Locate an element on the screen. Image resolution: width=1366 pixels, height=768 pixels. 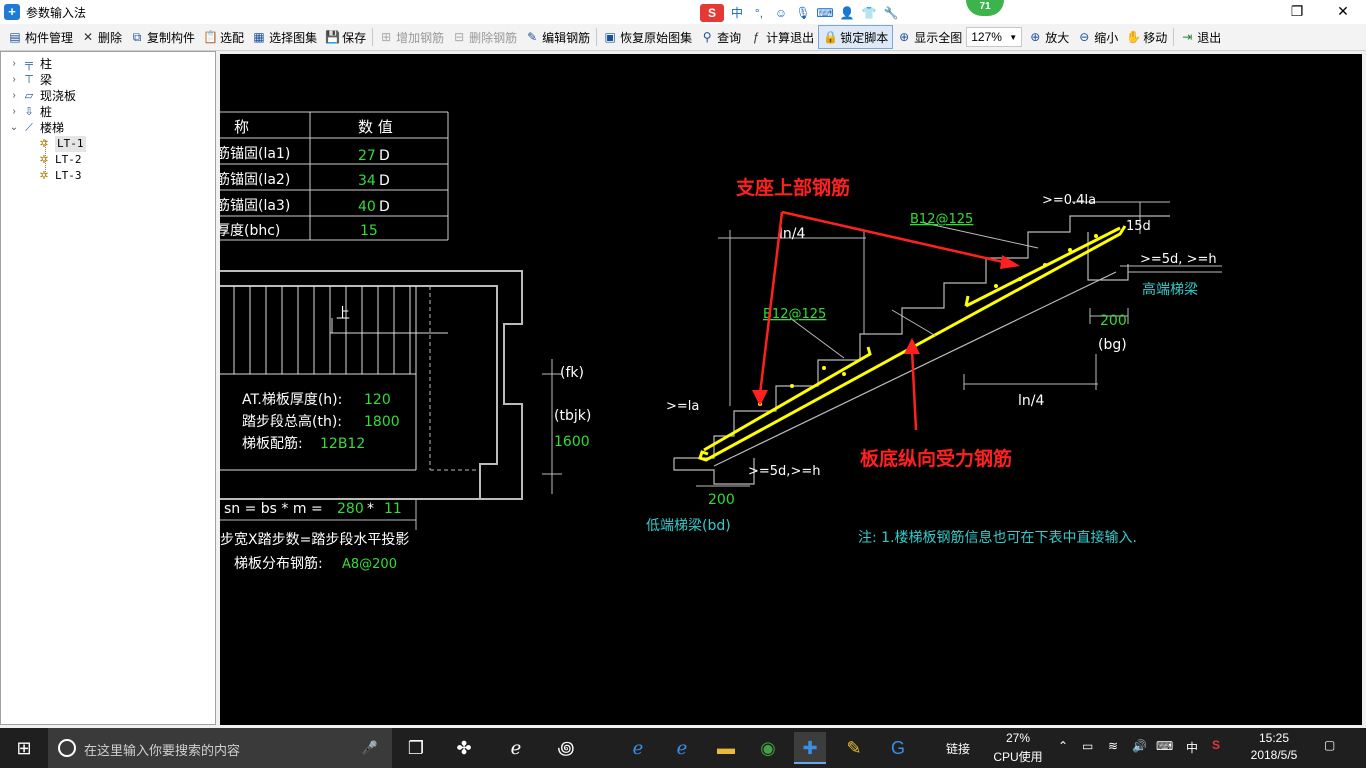
table-row-value: 34 is located at coordinates (367, 181).